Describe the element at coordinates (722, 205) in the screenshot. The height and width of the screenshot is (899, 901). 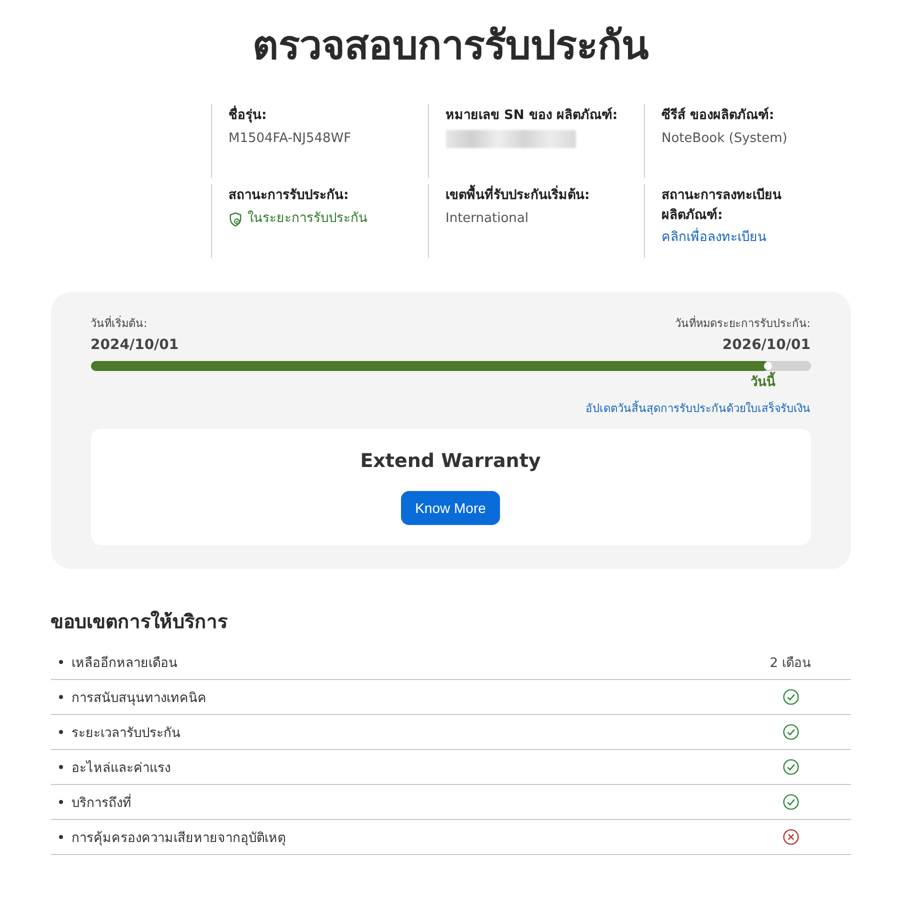
I see `info-label: สถานะการลงทะเบียน ผลิตภัณฑ์:` at that location.